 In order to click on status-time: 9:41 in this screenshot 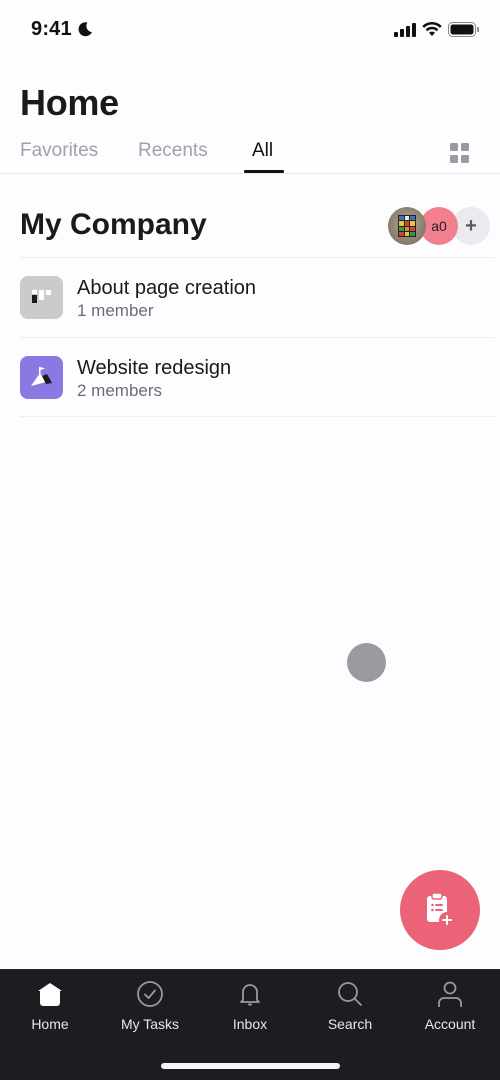, I will do `click(51, 29)`.